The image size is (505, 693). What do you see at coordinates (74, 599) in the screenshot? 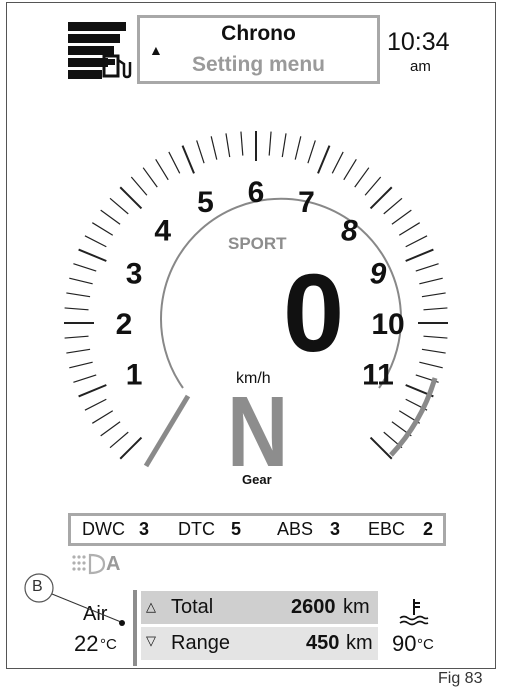
I see `callout-leader` at bounding box center [74, 599].